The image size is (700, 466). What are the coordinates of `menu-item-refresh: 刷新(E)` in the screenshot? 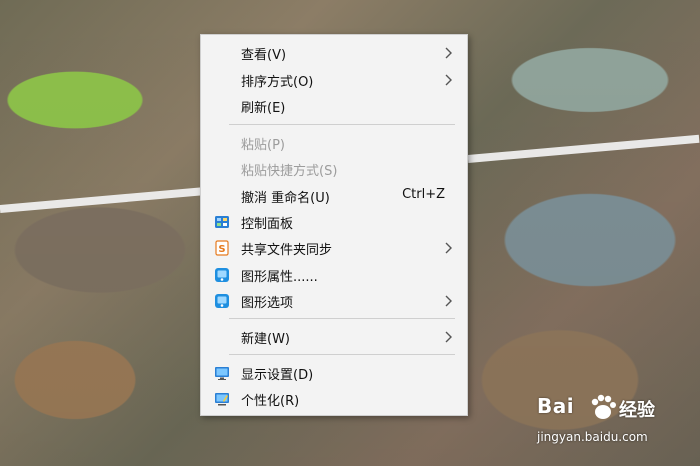 It's located at (334, 106).